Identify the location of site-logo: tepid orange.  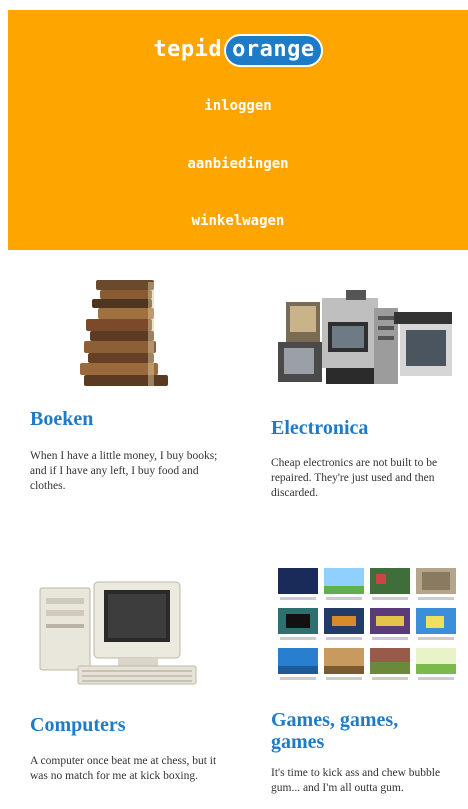
(238, 50).